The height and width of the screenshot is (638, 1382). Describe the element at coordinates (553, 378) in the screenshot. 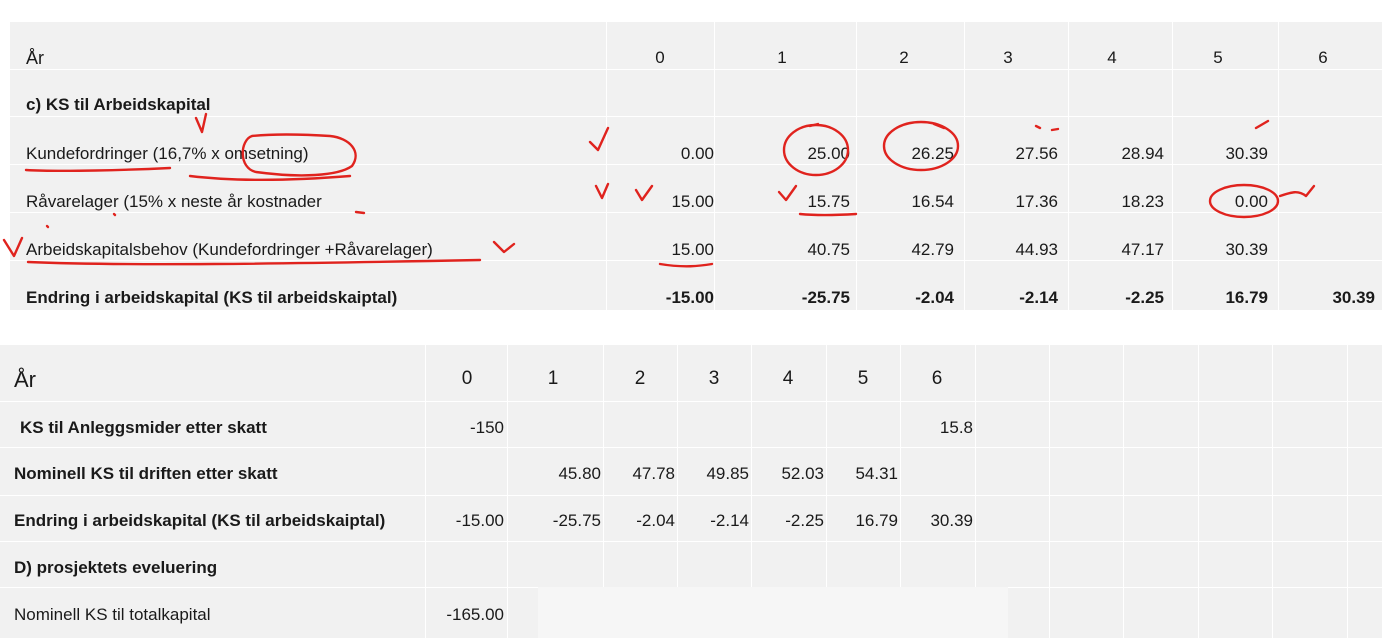

I see `t2-year-header-1: 1` at that location.